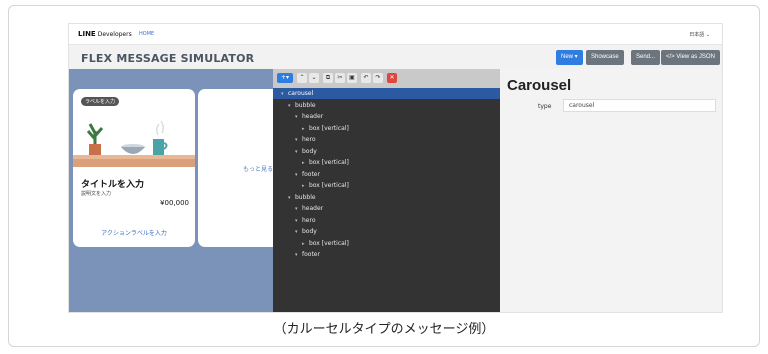 This screenshot has height=354, width=768. I want to click on paste-icon: ▣, so click(352, 78).